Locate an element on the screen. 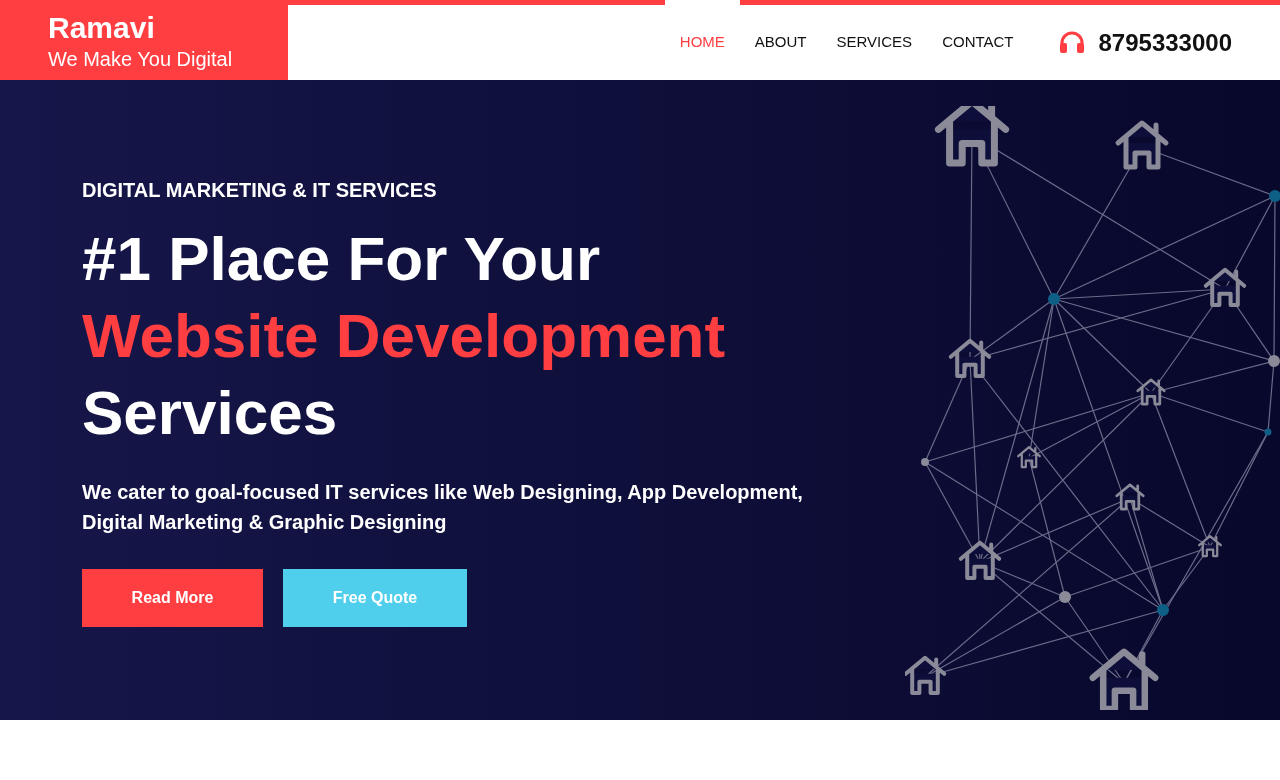 This screenshot has width=1280, height=780. brand-name: Ramavi is located at coordinates (102, 28).